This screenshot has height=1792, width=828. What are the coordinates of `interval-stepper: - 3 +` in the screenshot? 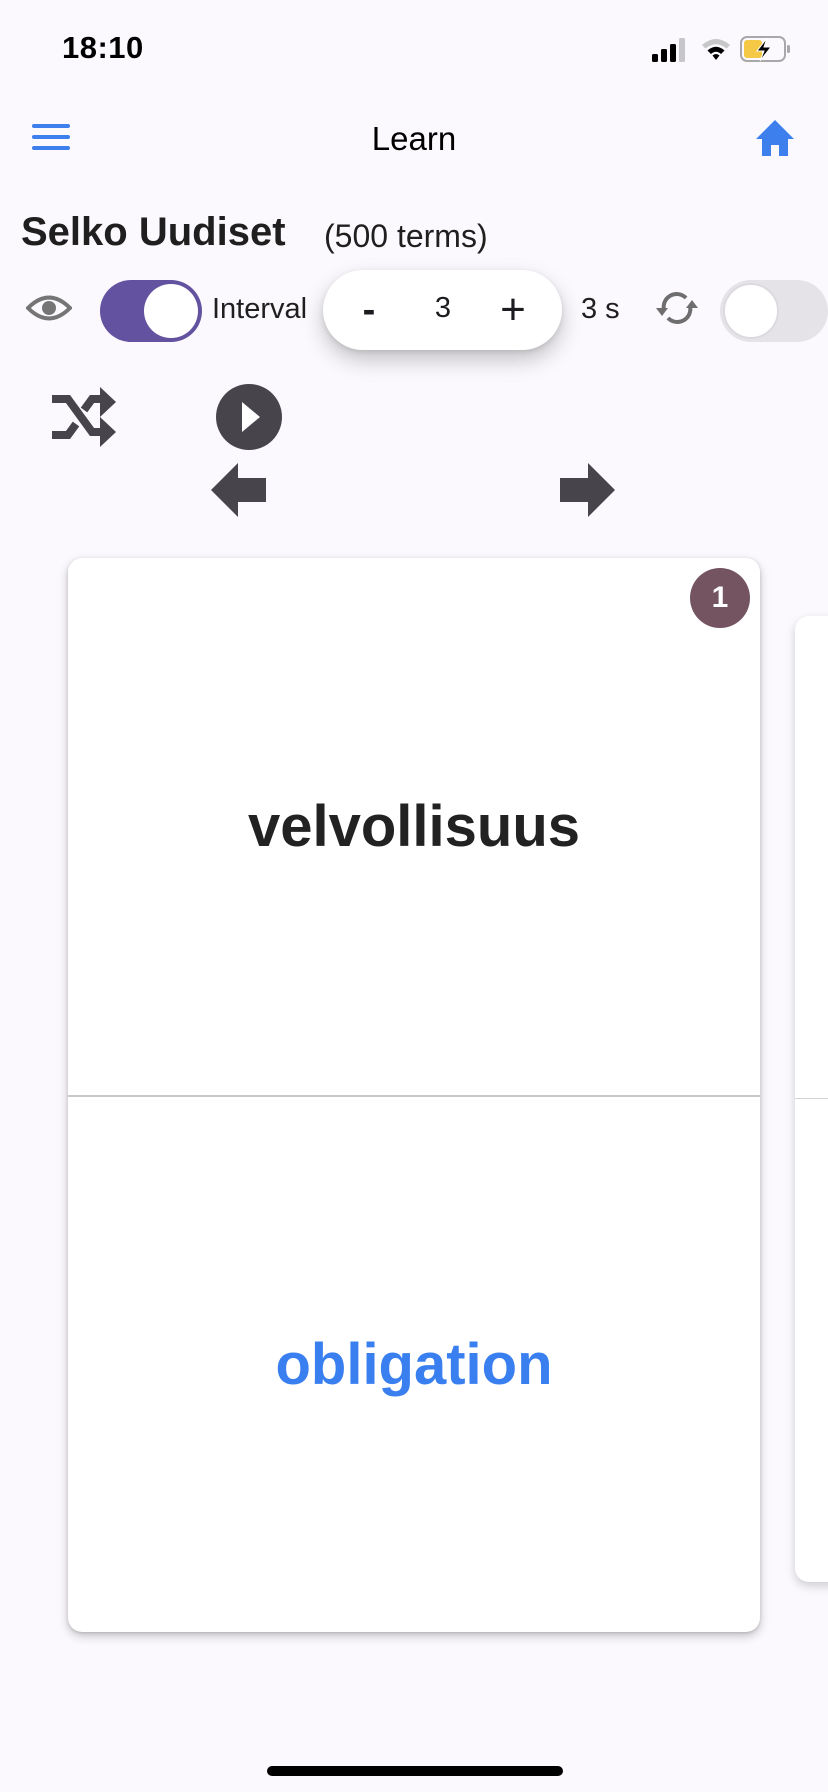 It's located at (442, 310).